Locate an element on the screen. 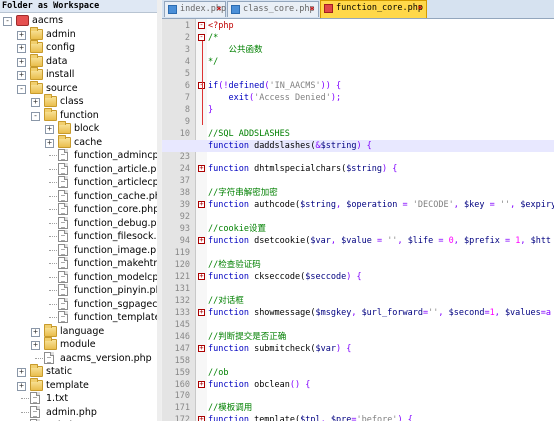 The image size is (554, 421). tree-item-source: - source is located at coordinates (78, 87).